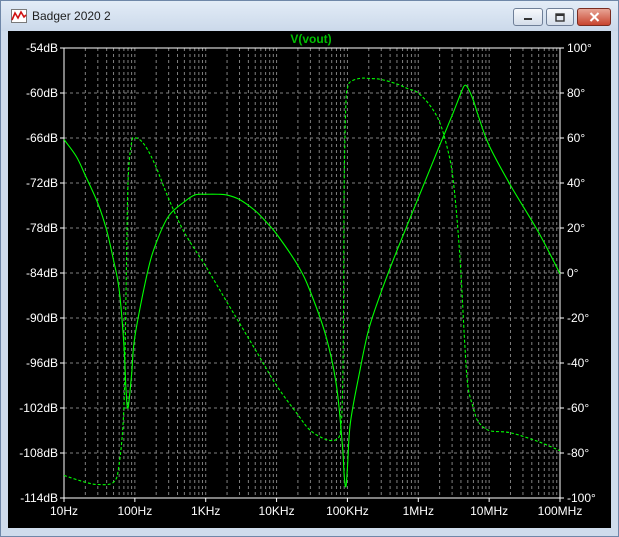  I want to click on y-tick-label: -114dB, so click(39, 498).